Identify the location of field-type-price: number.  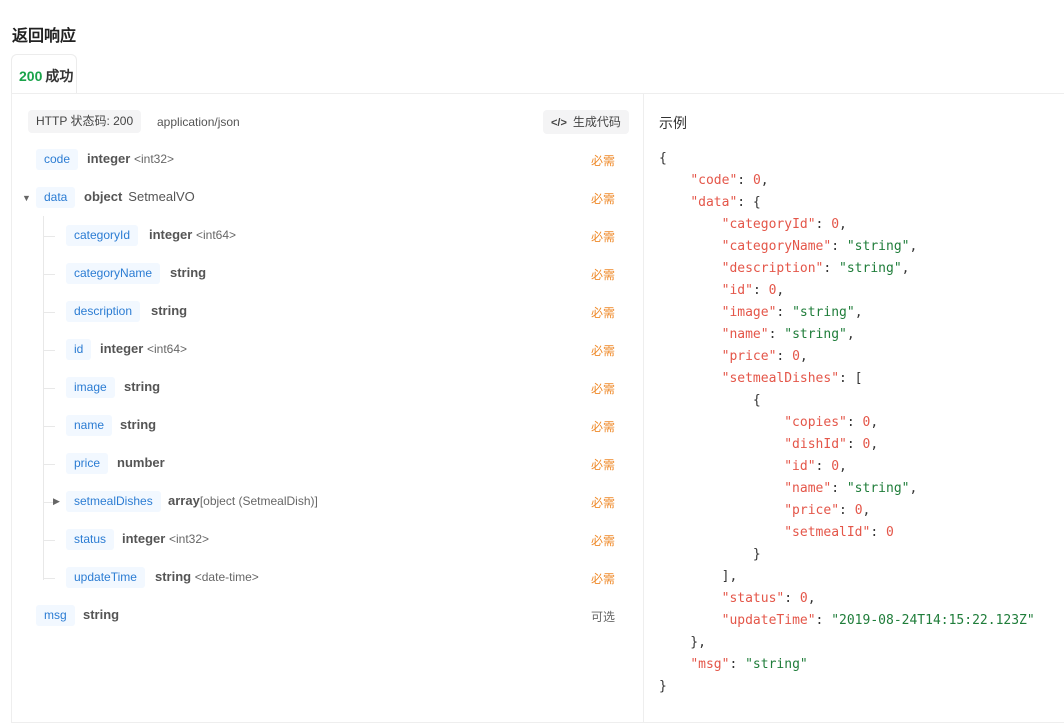
(141, 462).